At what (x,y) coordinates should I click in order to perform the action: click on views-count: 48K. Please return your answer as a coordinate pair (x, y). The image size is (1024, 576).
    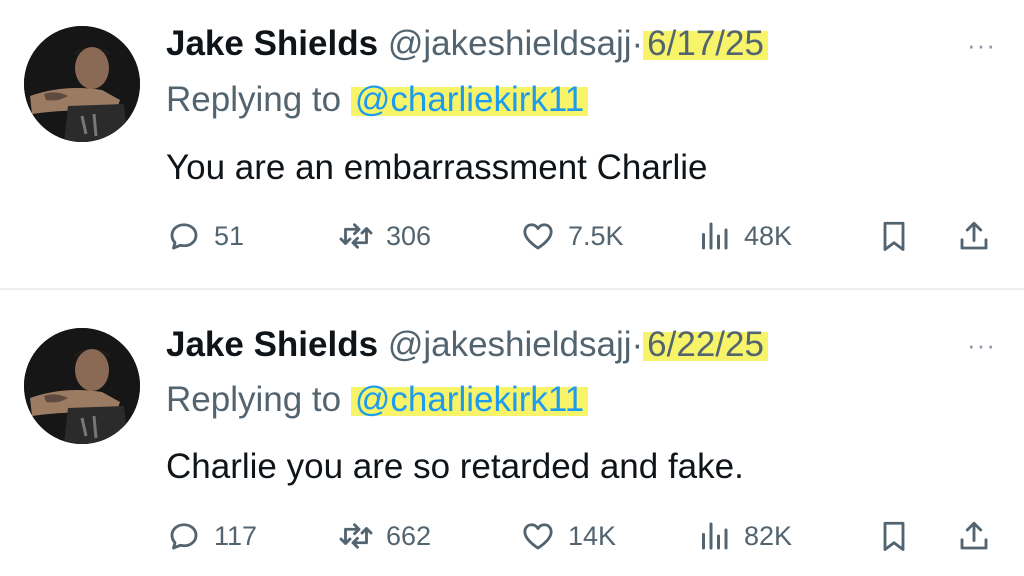
    Looking at the image, I should click on (768, 235).